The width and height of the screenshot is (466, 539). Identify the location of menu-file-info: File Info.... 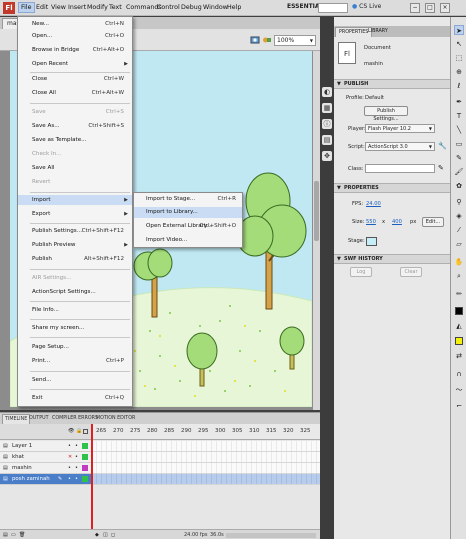
(75, 310).